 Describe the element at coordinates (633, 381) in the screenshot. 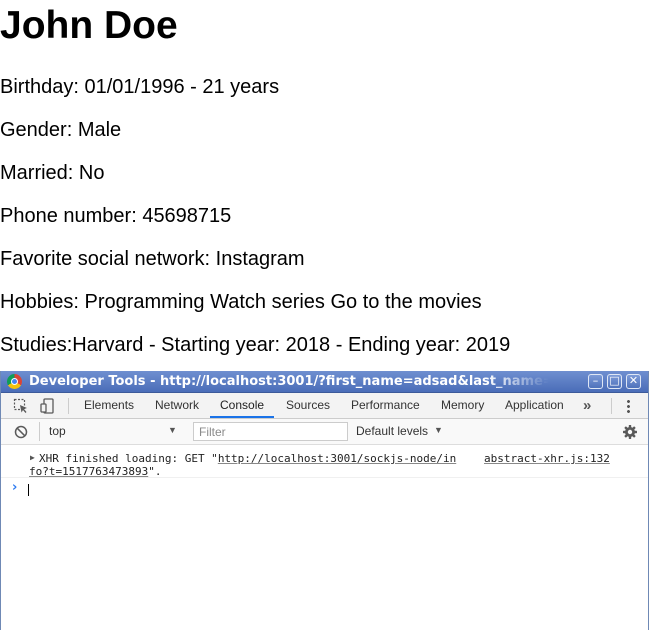

I see `close-button: ✕` at that location.